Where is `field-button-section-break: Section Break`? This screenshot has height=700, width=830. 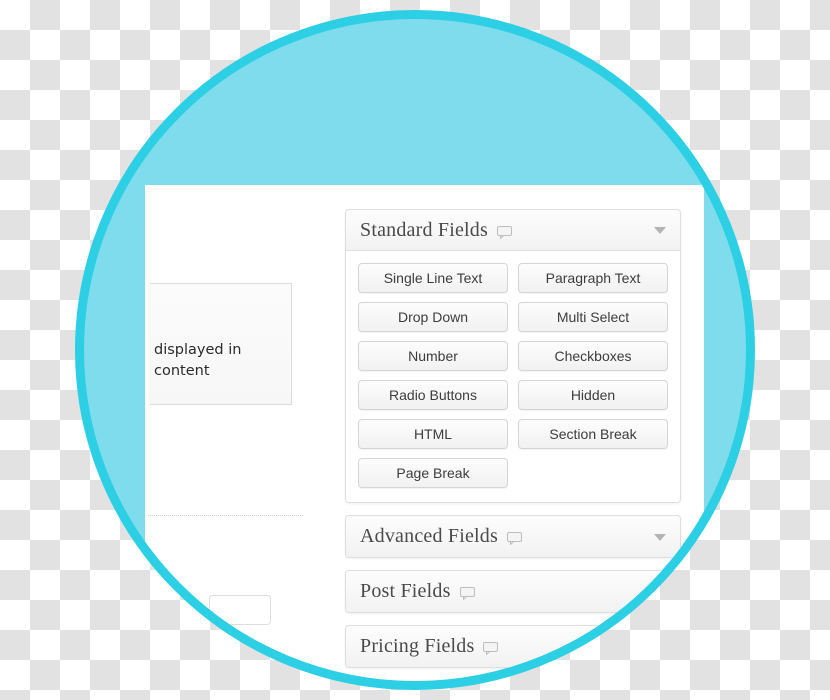 field-button-section-break: Section Break is located at coordinates (593, 434).